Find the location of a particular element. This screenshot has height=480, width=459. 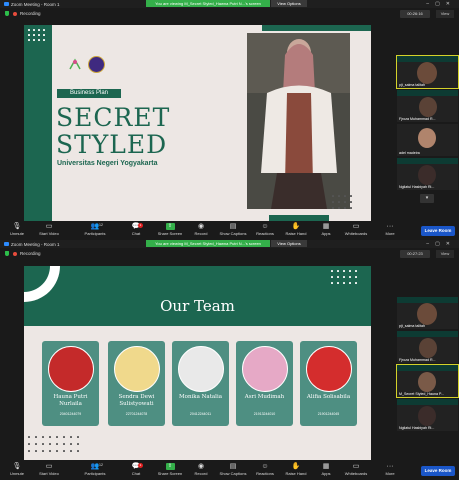

video-off-icon: ▭ is located at coordinates (49, 226).